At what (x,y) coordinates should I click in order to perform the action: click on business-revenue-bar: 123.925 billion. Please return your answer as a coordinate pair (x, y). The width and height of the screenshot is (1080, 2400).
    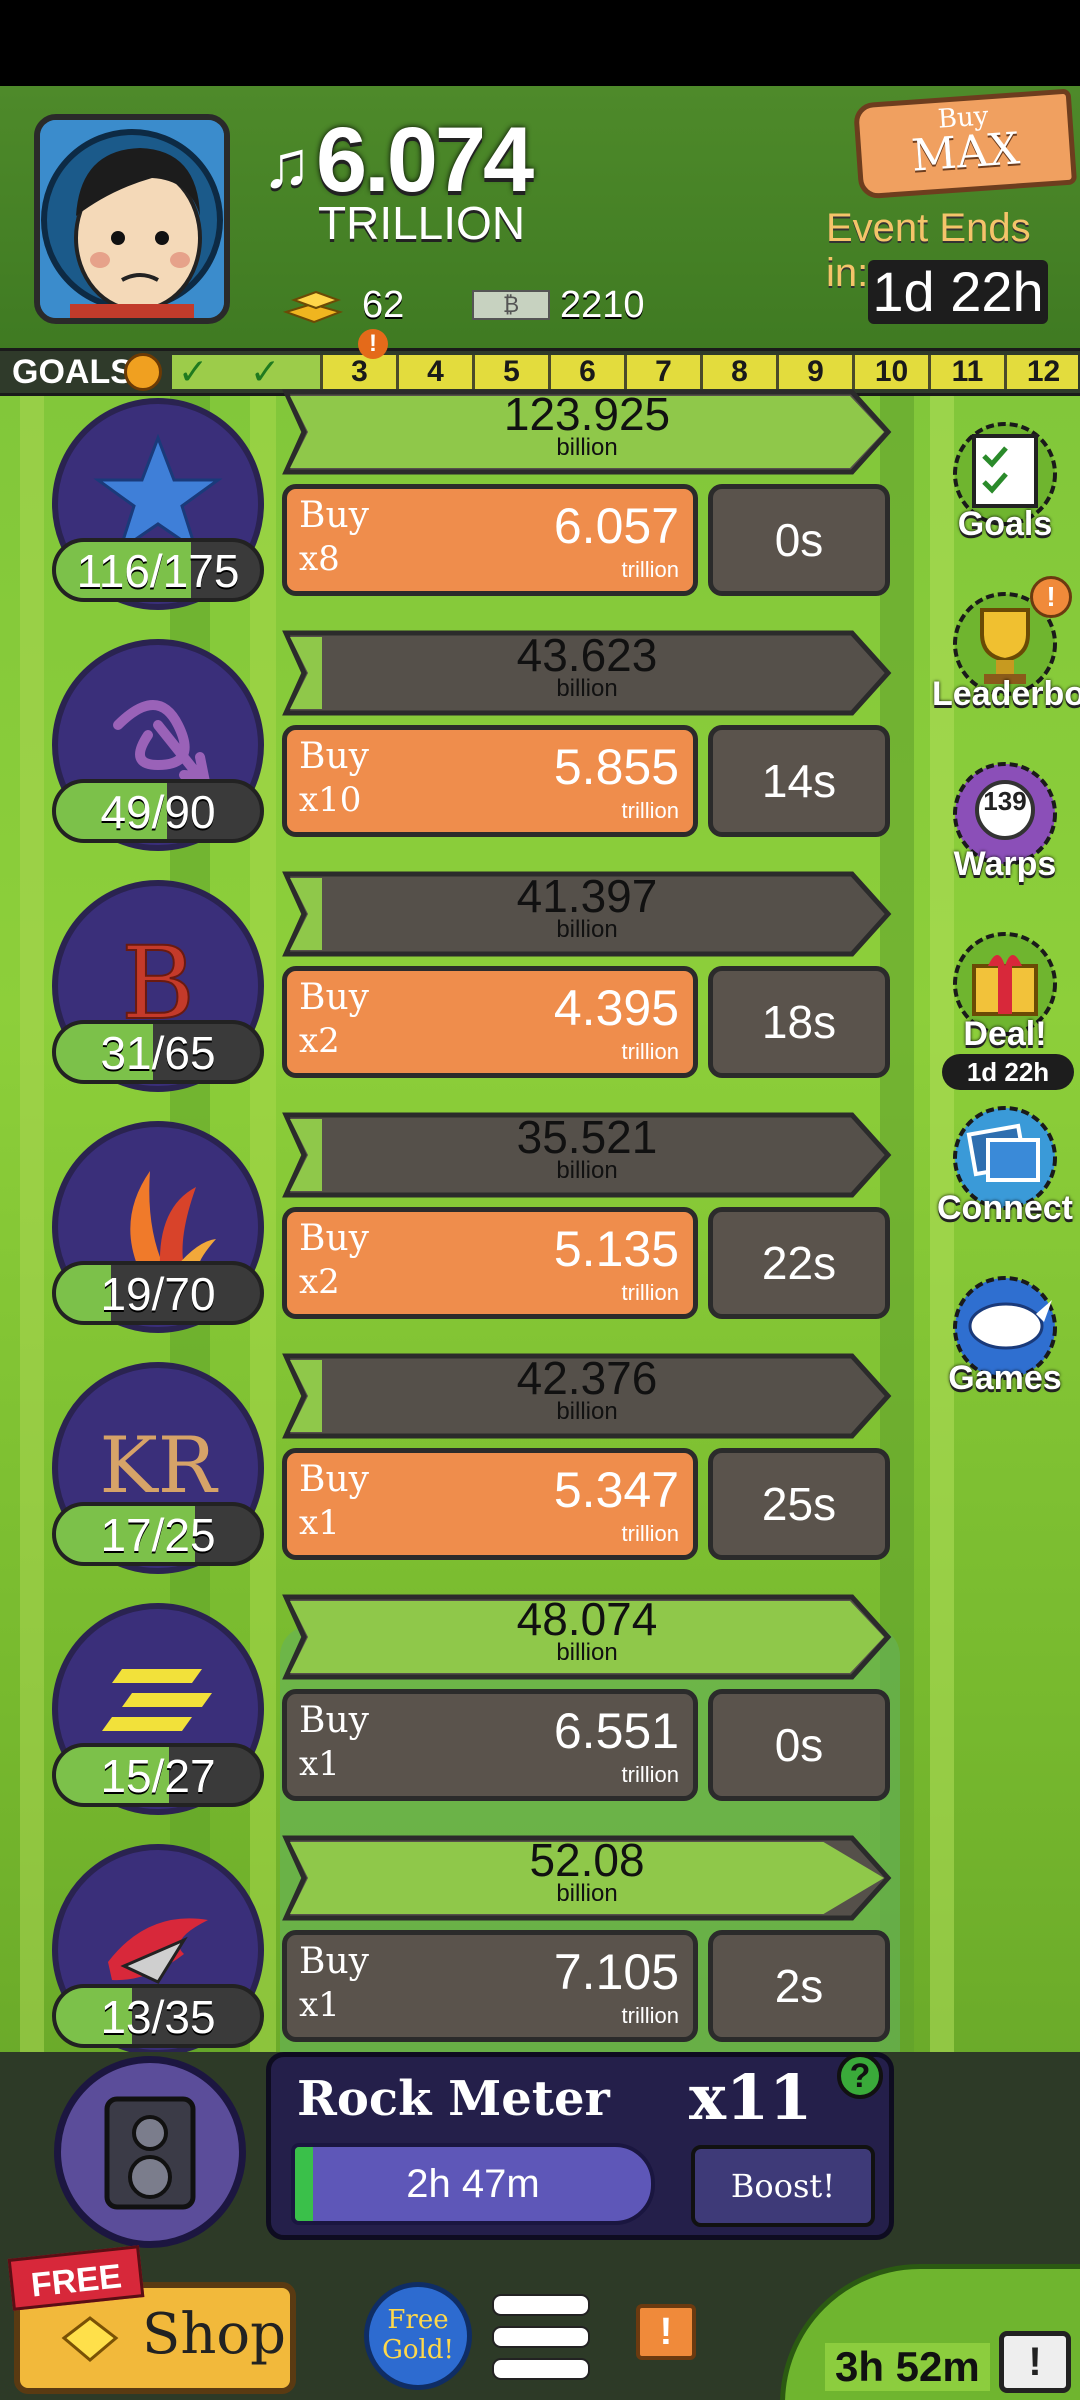
    Looking at the image, I should click on (587, 432).